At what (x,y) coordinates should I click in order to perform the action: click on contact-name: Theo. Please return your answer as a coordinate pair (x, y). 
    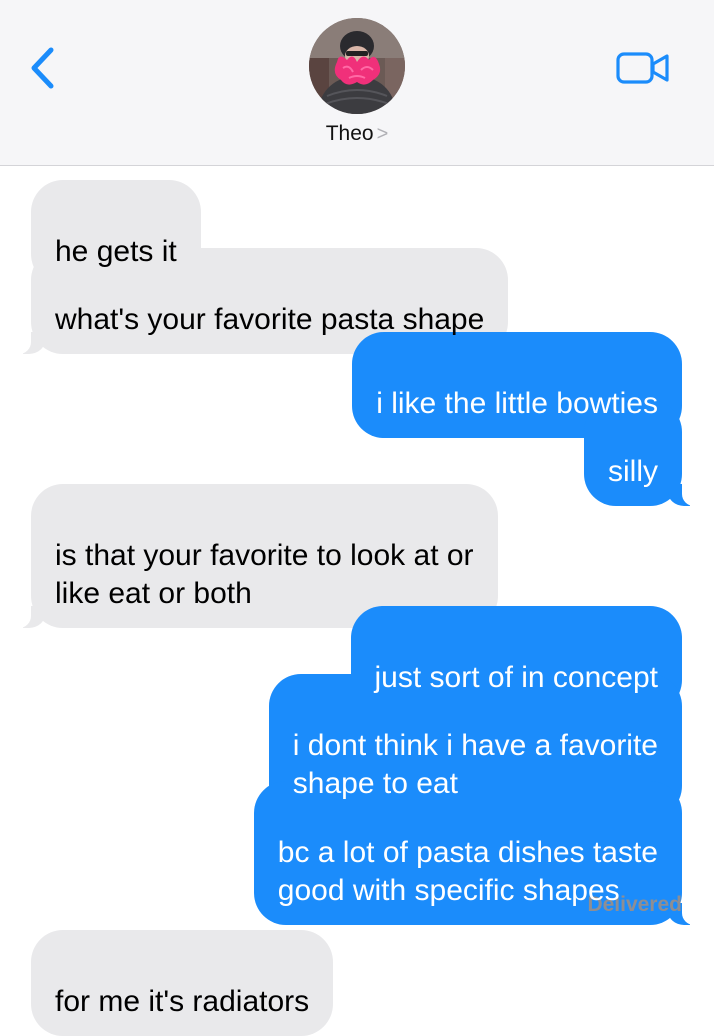
    Looking at the image, I should click on (349, 133).